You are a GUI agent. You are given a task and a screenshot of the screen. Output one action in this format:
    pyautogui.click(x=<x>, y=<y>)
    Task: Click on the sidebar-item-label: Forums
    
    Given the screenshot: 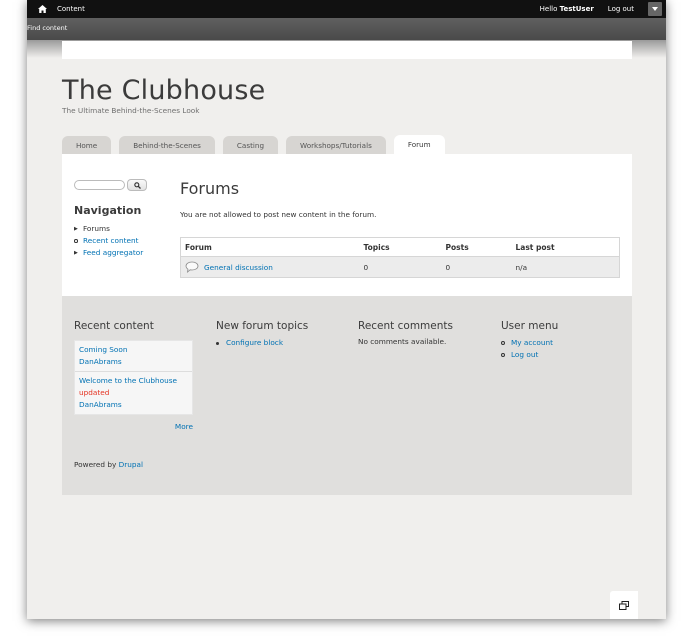 What is the action you would take?
    pyautogui.click(x=96, y=228)
    